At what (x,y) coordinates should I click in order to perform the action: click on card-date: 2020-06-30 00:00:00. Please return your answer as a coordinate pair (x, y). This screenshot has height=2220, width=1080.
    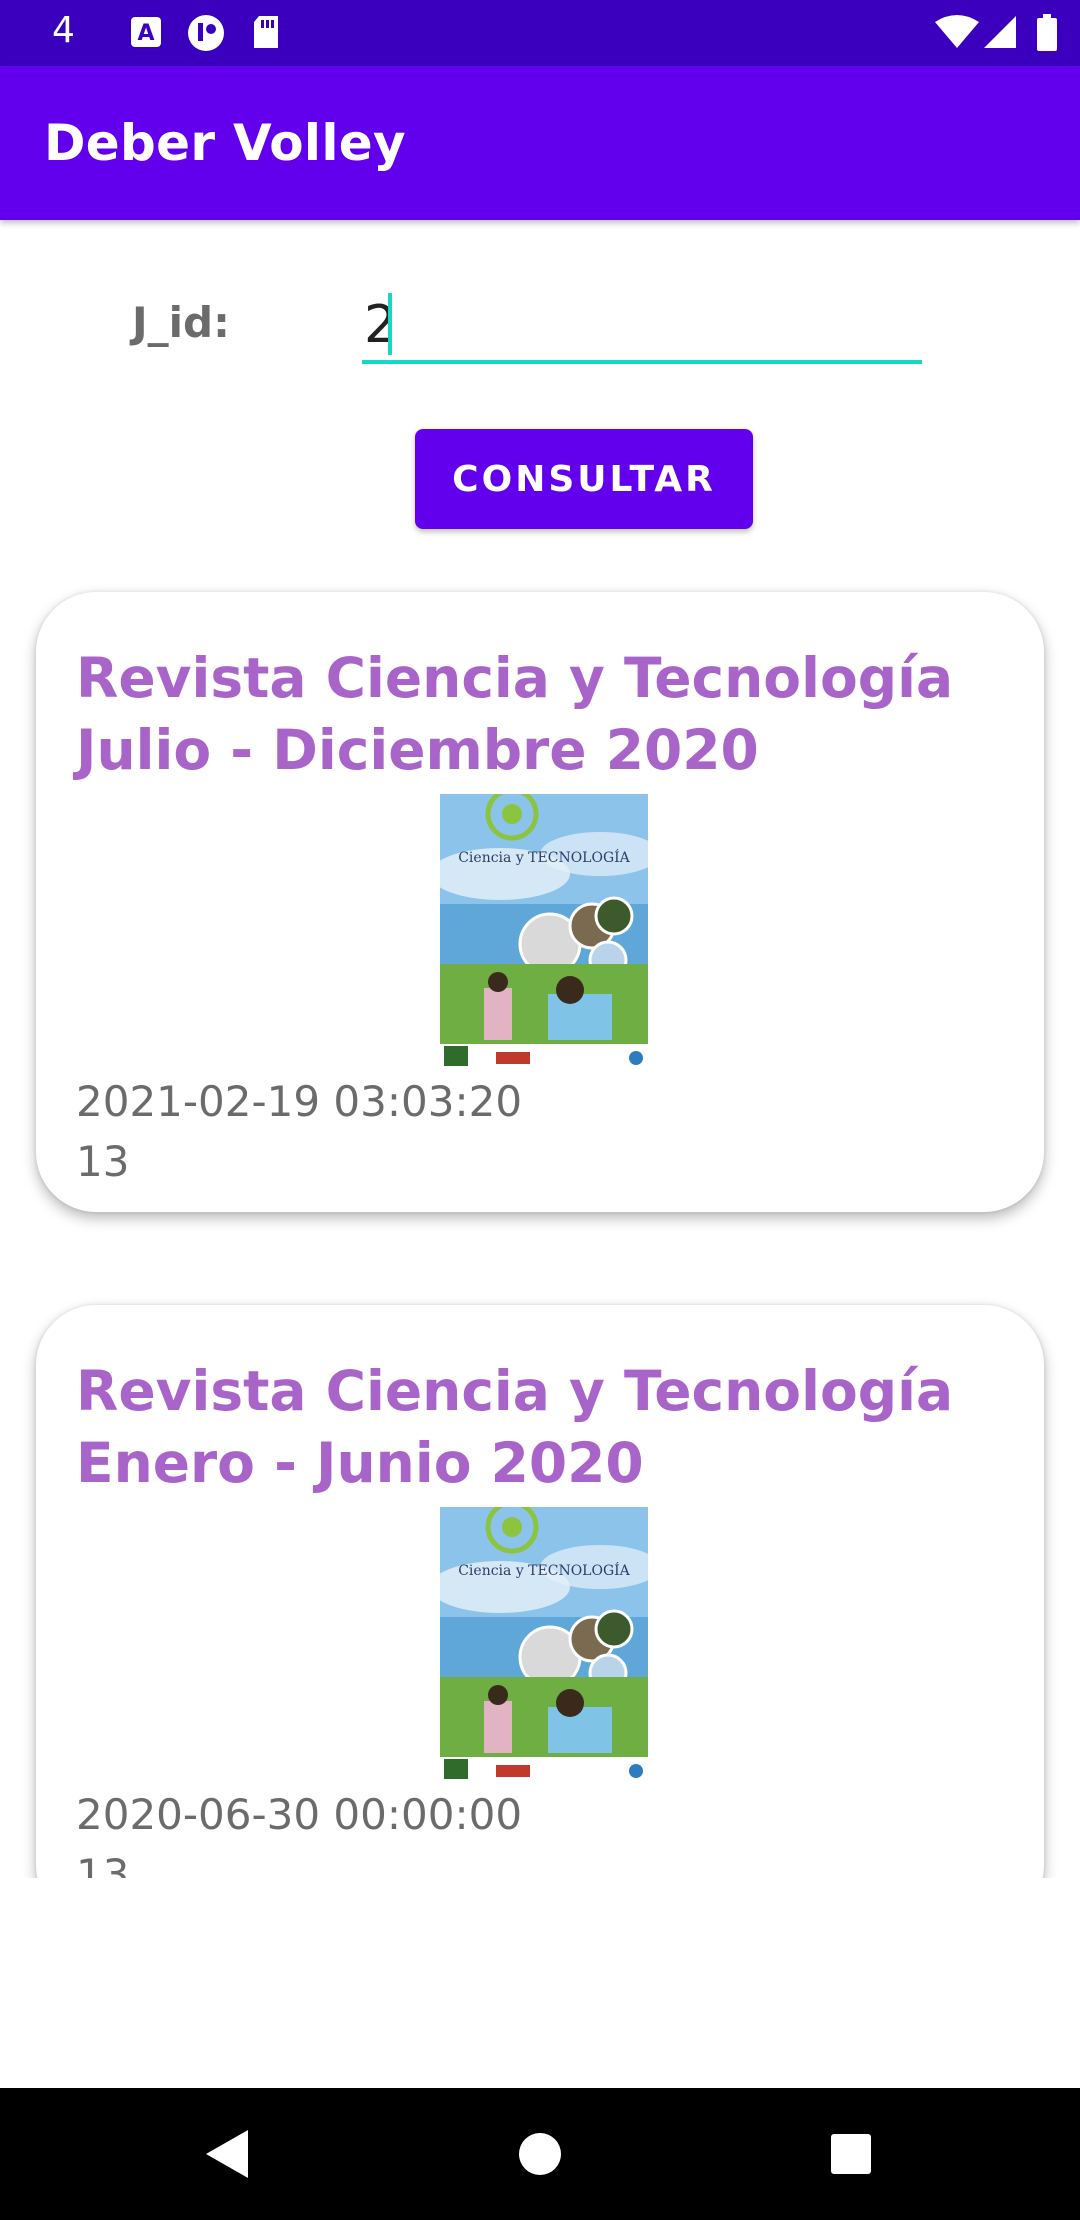
    Looking at the image, I should click on (299, 1814).